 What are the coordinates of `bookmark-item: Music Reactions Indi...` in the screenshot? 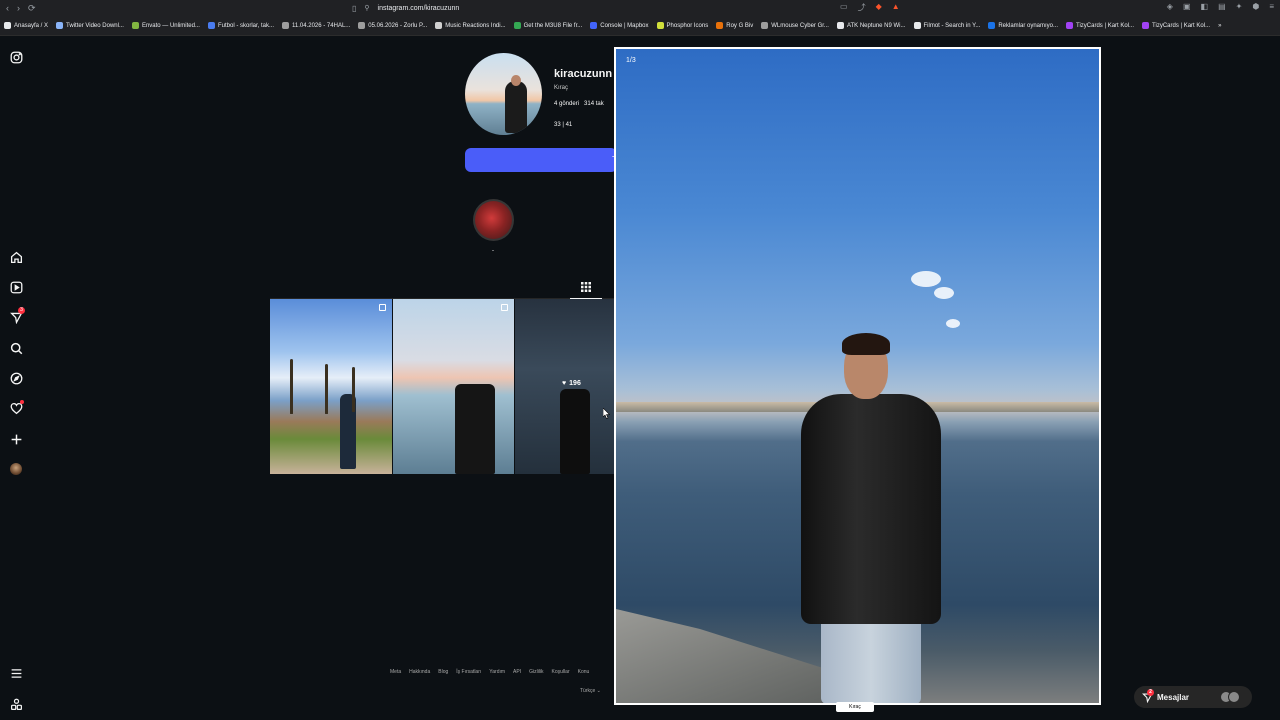 It's located at (470, 25).